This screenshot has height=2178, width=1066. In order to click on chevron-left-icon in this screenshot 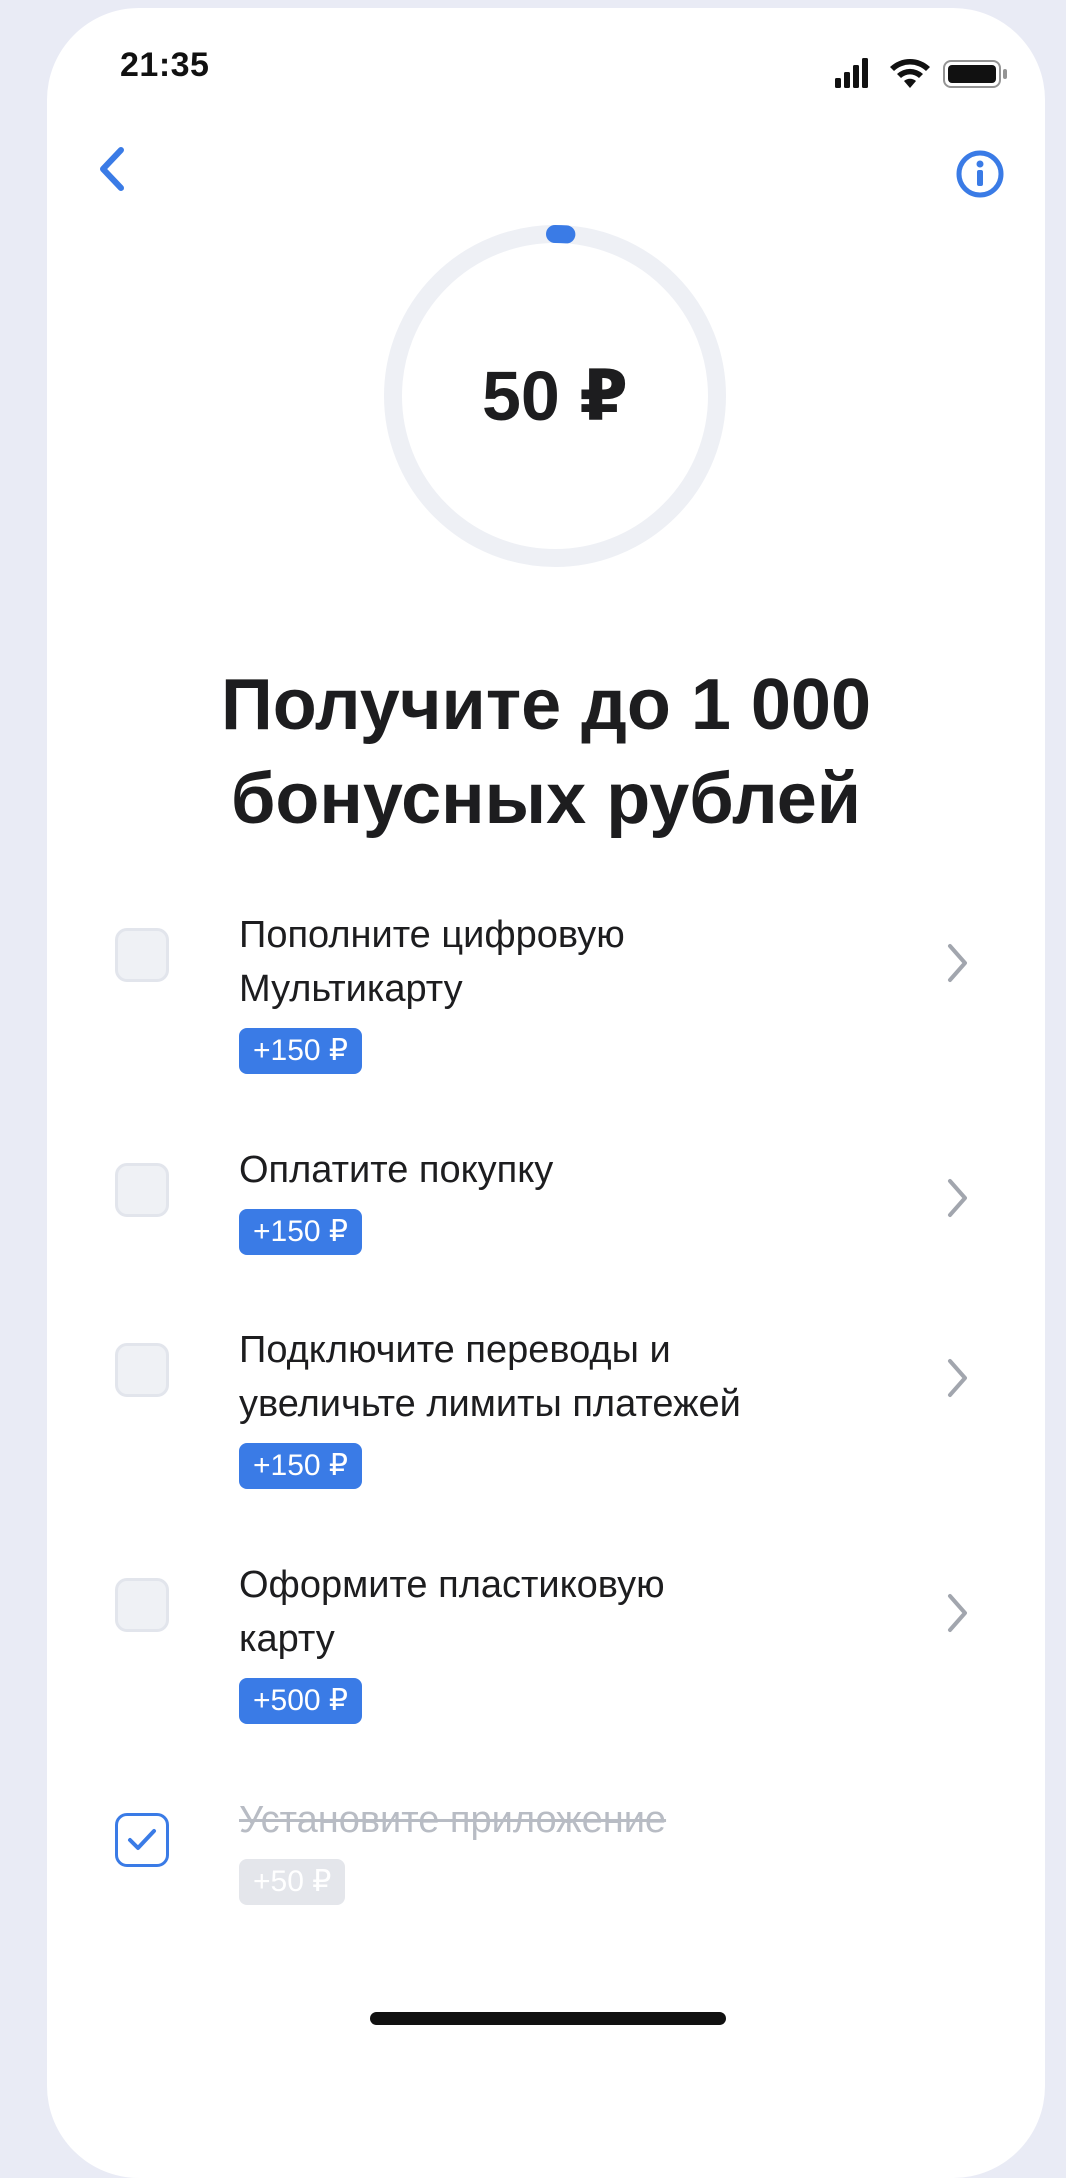, I will do `click(115, 169)`.